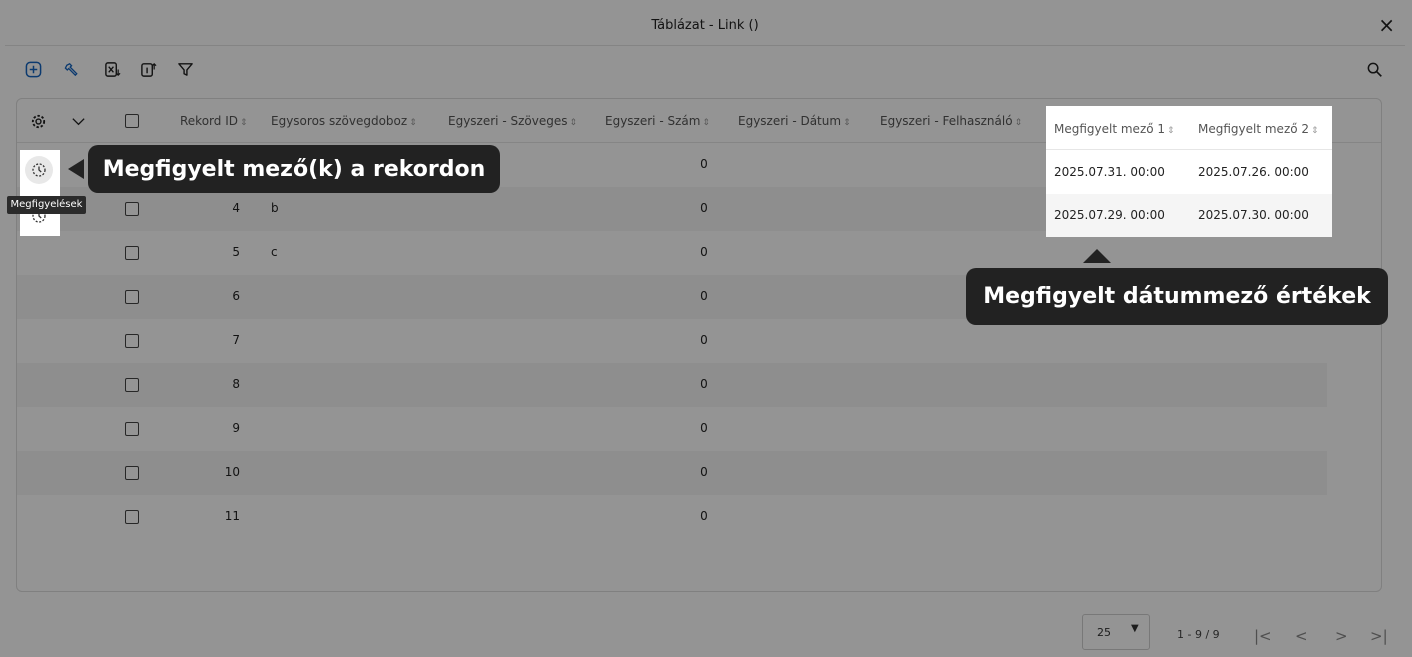  I want to click on column-header-rekord-id: Rekord ID ⇕, so click(214, 121).